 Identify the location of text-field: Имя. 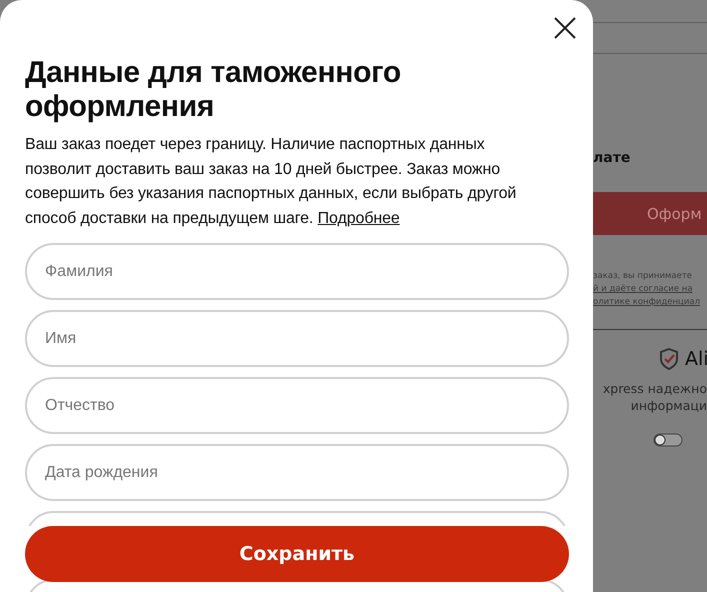
(297, 338).